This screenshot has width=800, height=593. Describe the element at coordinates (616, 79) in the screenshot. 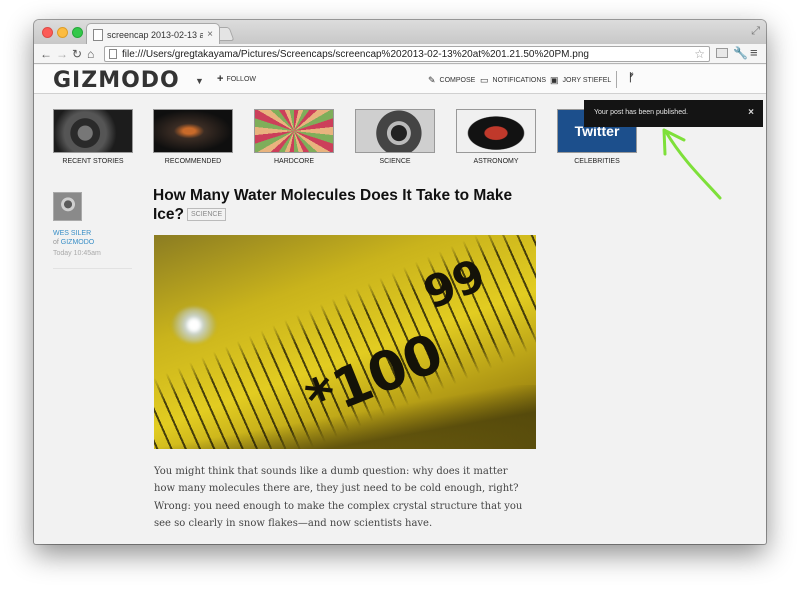

I see `header-divider` at that location.